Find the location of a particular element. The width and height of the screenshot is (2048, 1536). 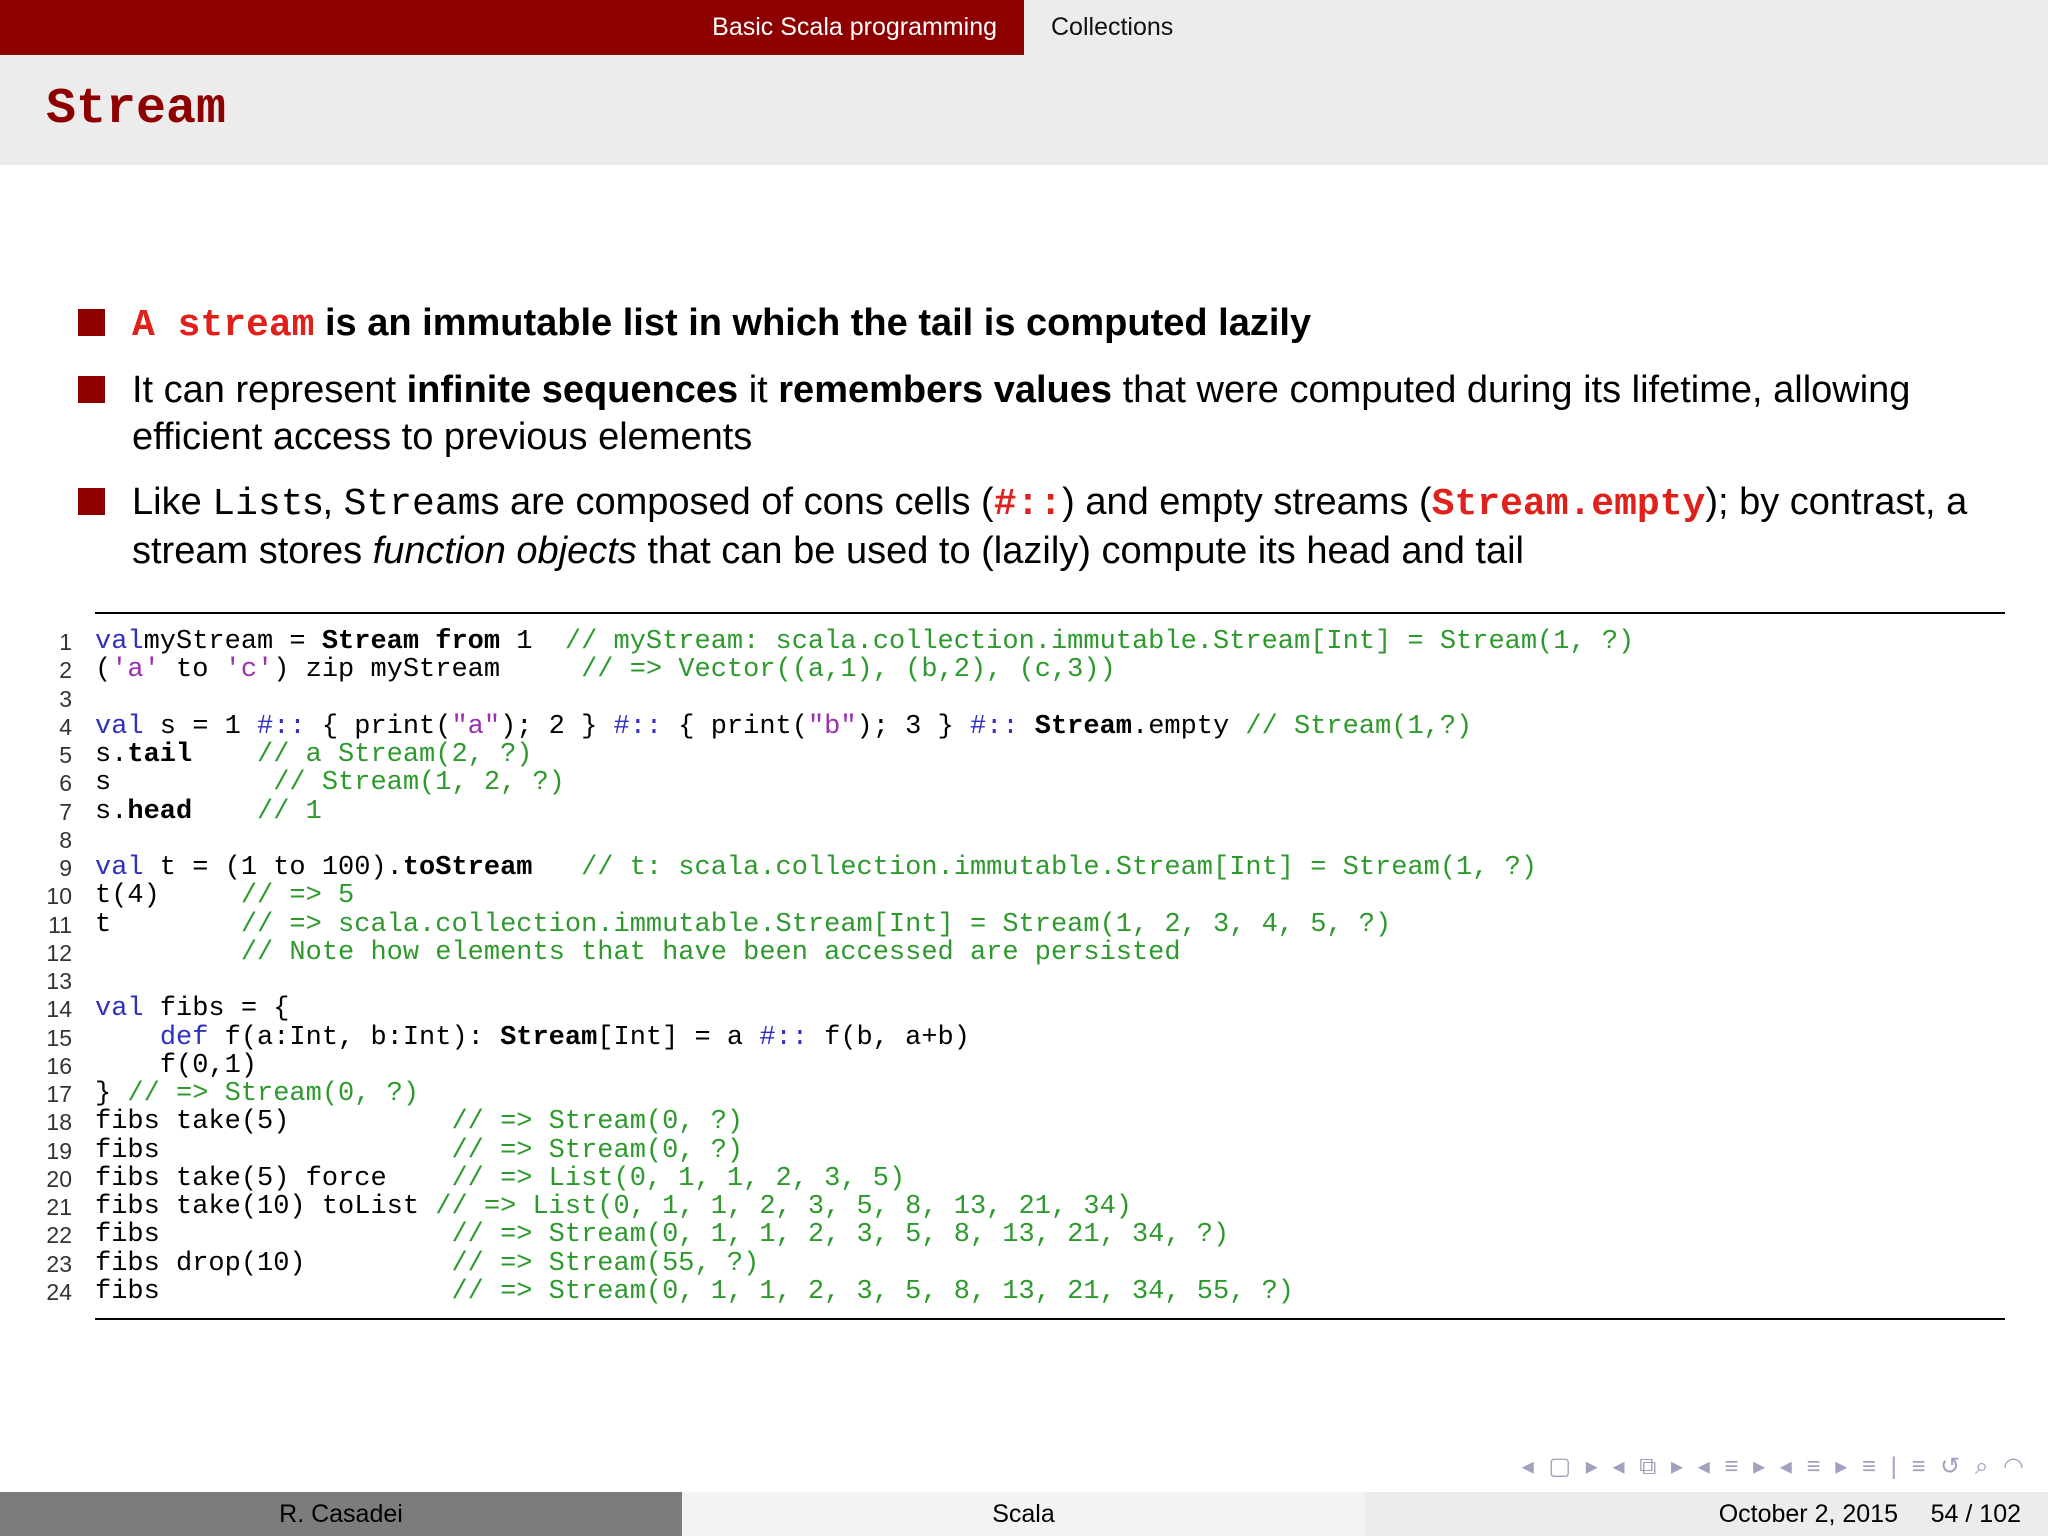

bullet-1-code: A stream is located at coordinates (223, 325).